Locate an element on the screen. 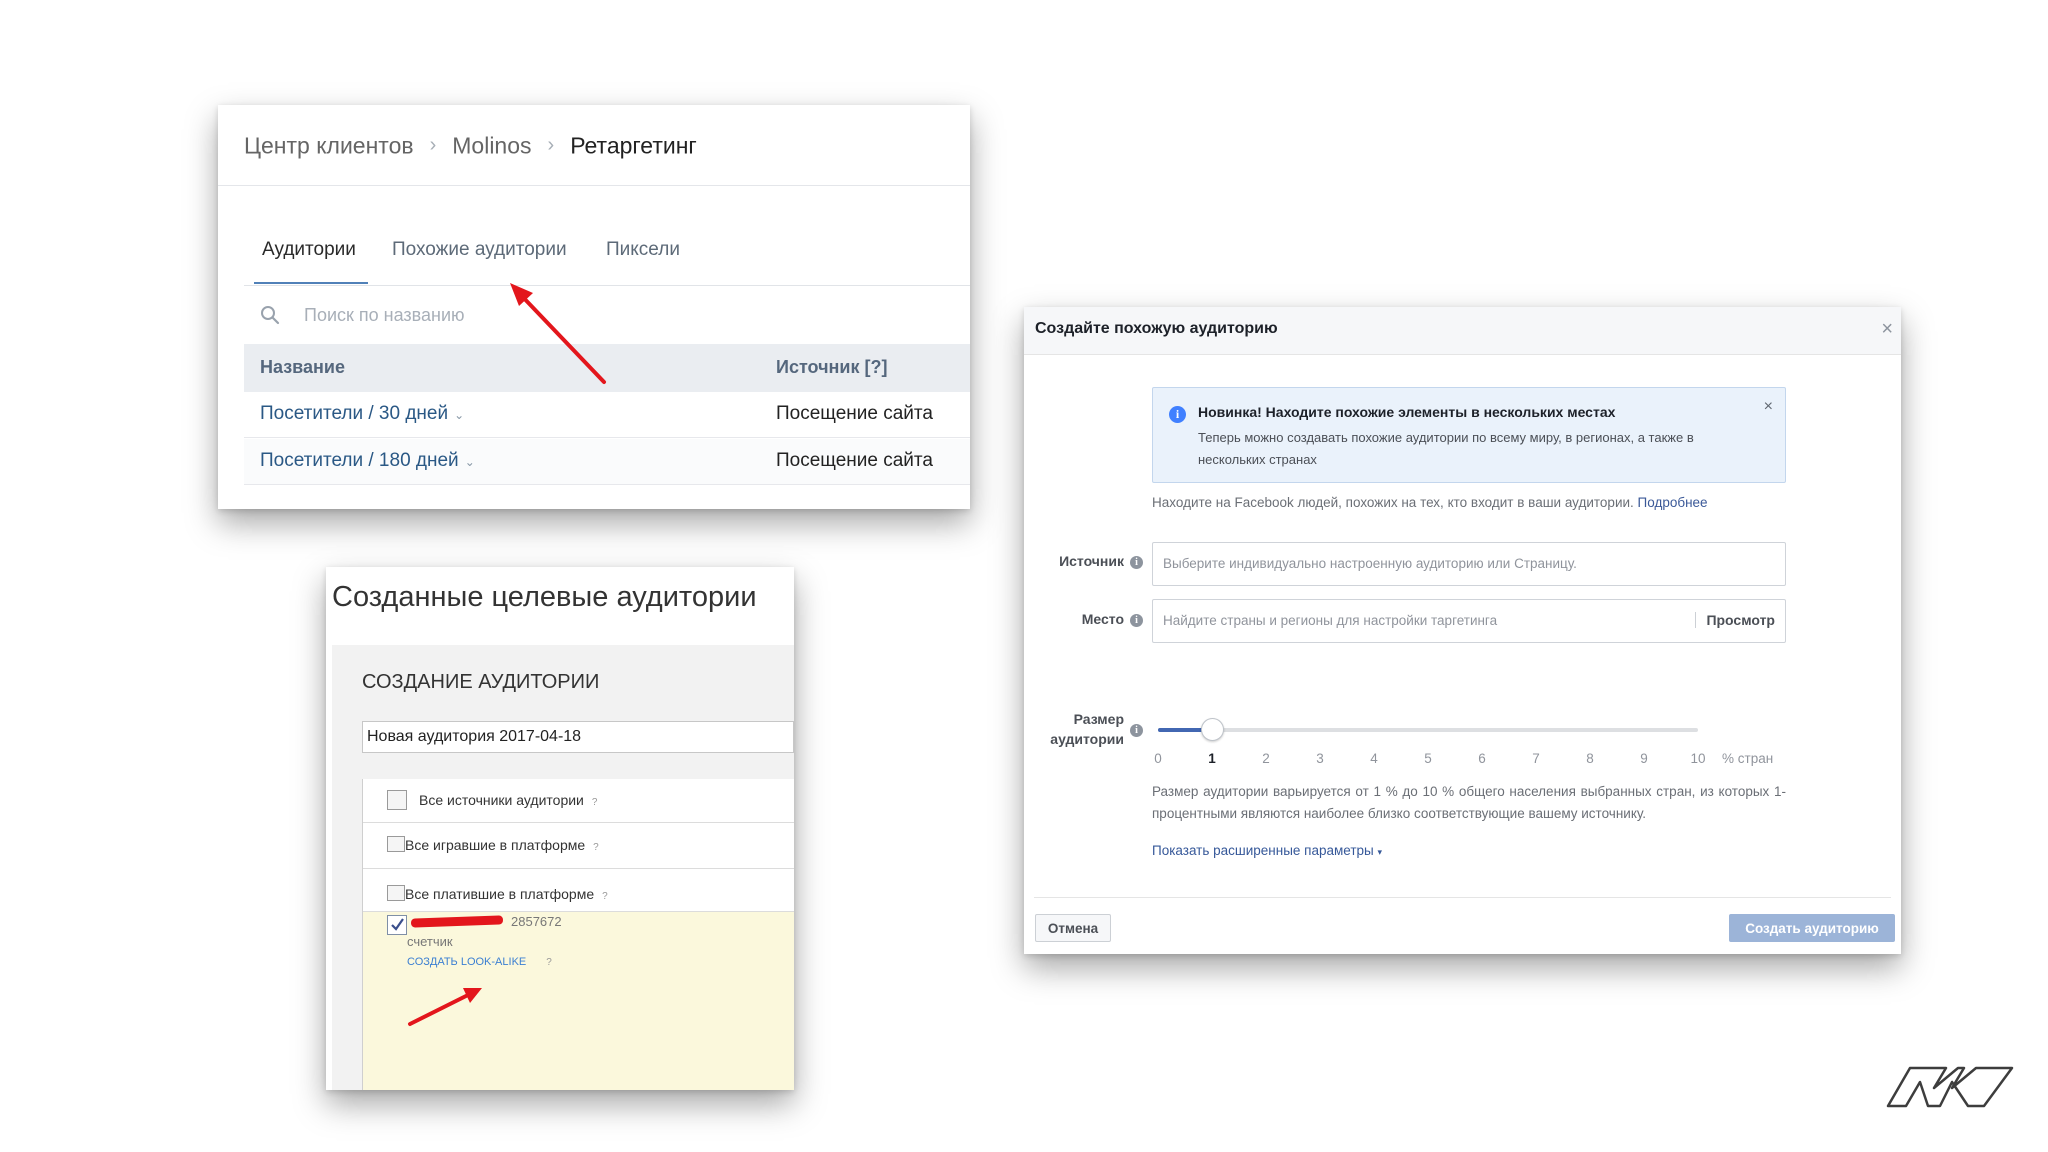  slider-tick: 3 is located at coordinates (1320, 758).